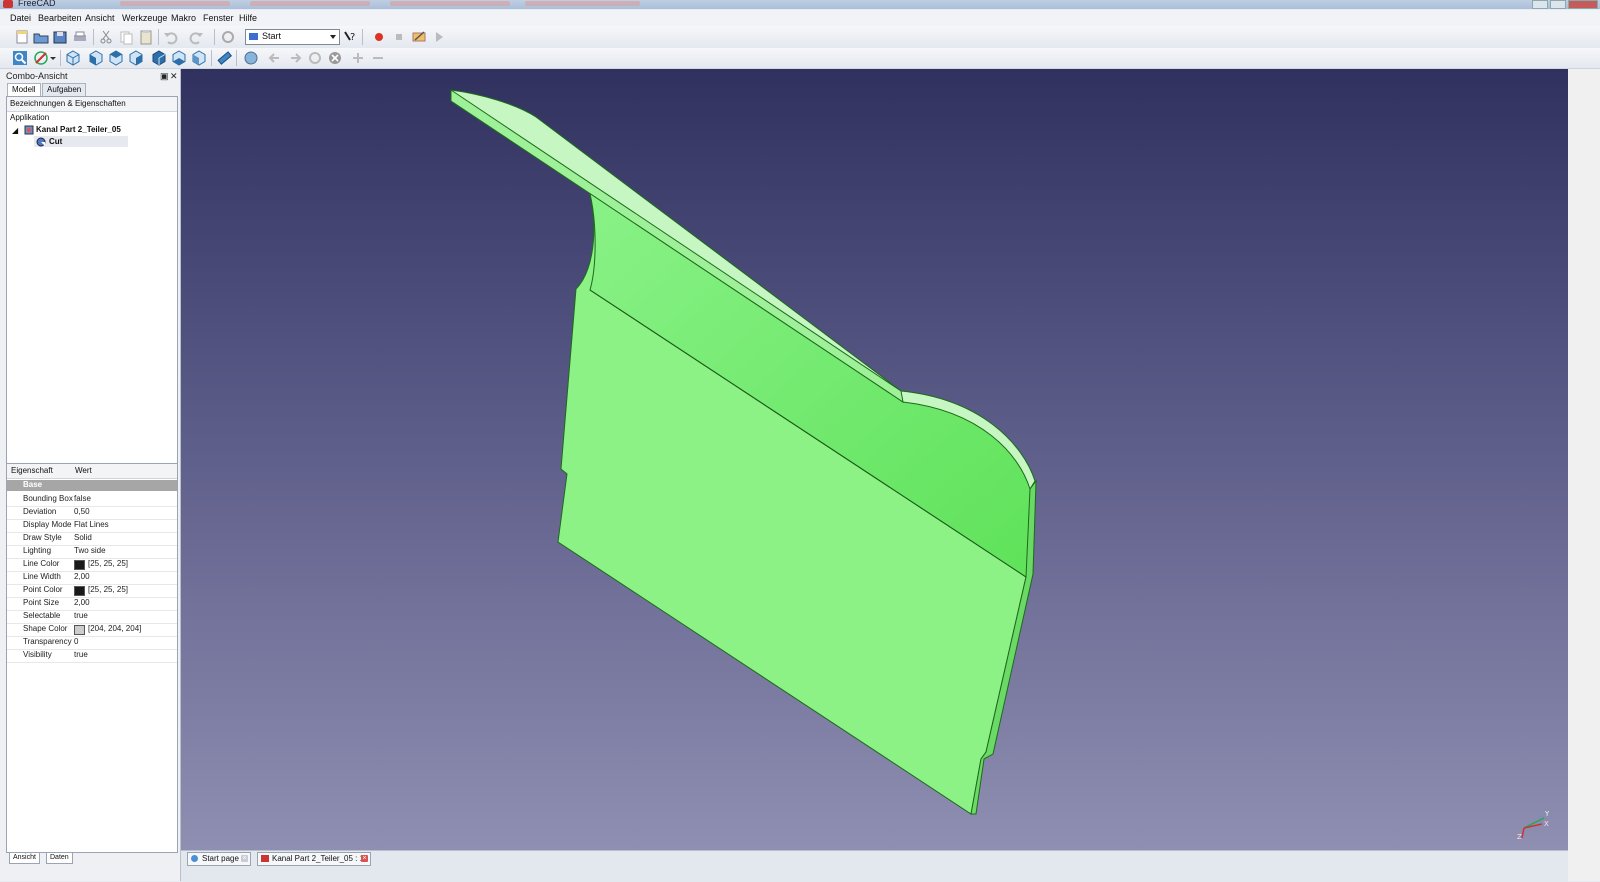 This screenshot has height=882, width=1600. Describe the element at coordinates (60, 18) in the screenshot. I see `menu-bearbeiten: Bearbeiten` at that location.